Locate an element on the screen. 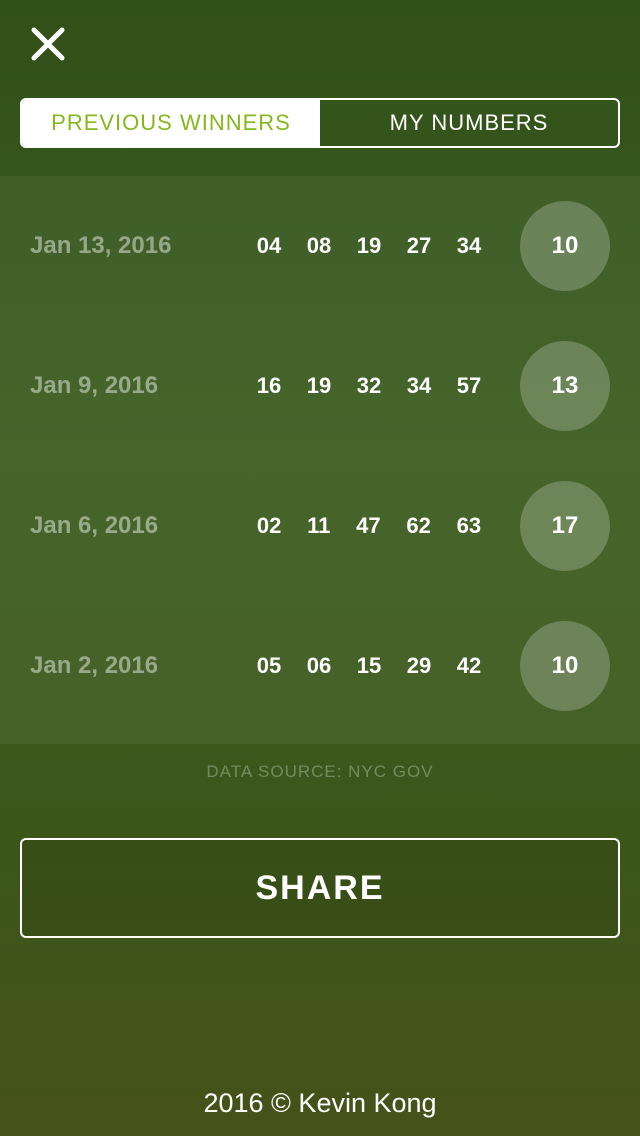 The width and height of the screenshot is (640, 1136). winning-numbers: 04 08 19 27 34 is located at coordinates (369, 246).